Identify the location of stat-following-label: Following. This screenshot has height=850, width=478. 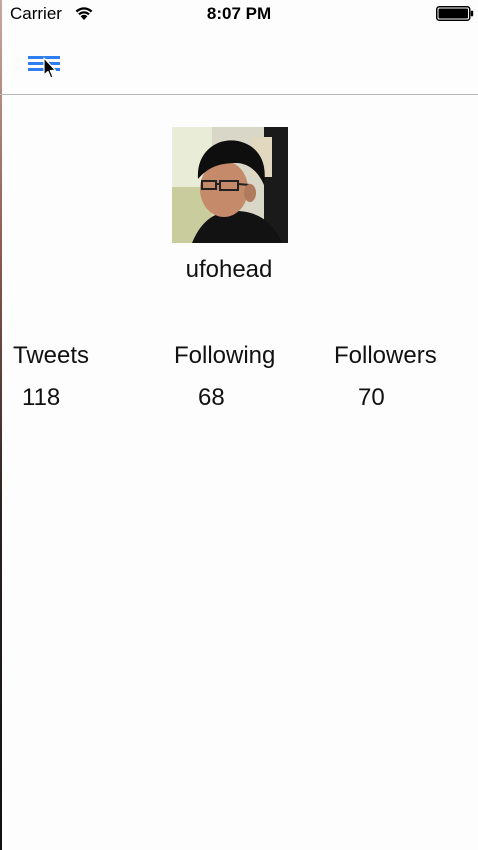
(225, 355).